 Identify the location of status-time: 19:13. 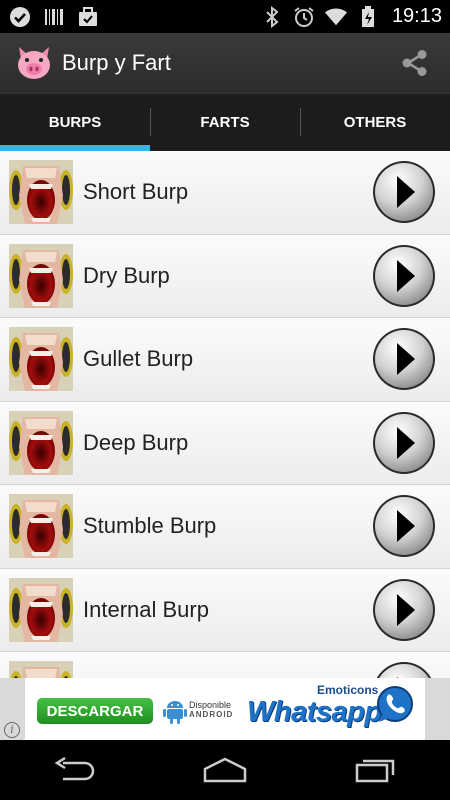
(416, 16).